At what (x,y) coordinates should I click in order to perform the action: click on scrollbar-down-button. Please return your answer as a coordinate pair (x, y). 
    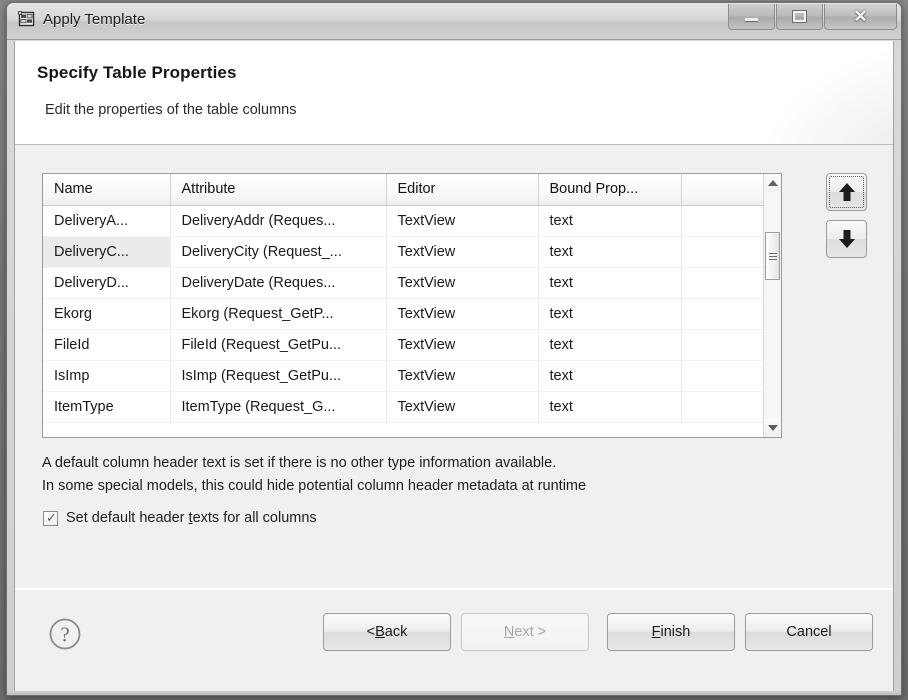
    Looking at the image, I should click on (772, 428).